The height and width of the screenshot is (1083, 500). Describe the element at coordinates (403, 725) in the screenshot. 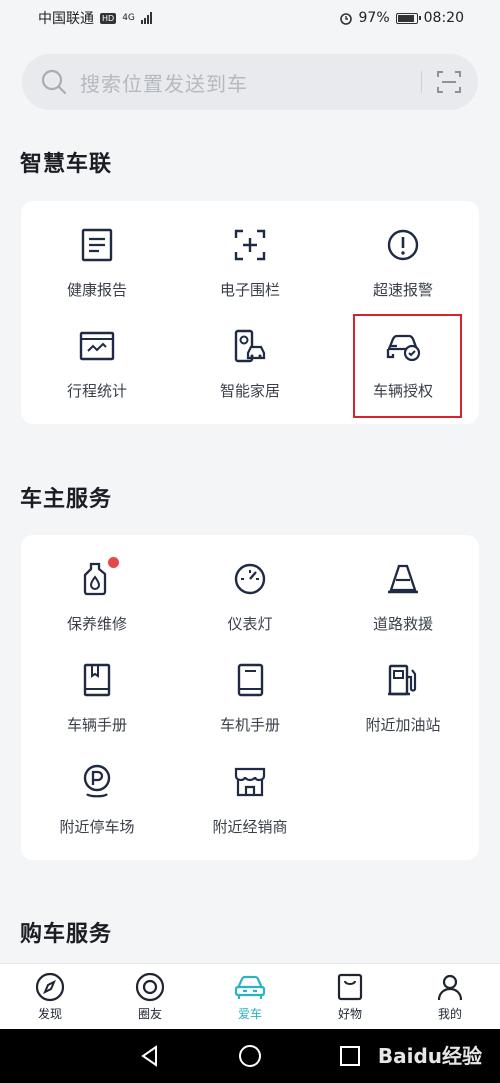

I see `grid-item-label: 附近加油站` at that location.